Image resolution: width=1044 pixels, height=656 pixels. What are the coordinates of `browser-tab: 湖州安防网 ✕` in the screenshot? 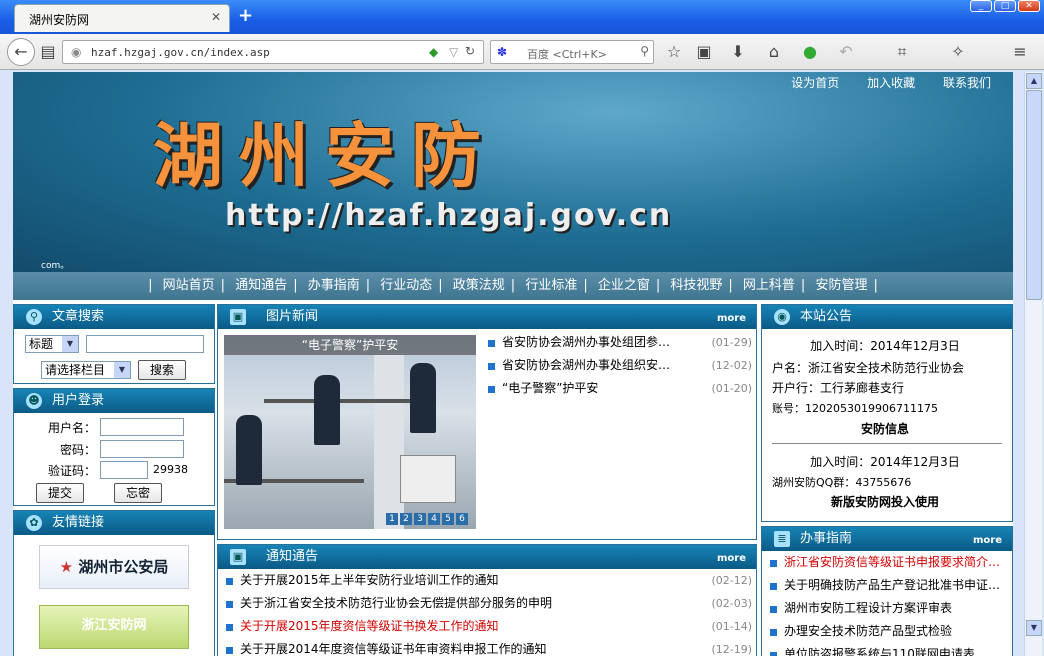 It's located at (122, 18).